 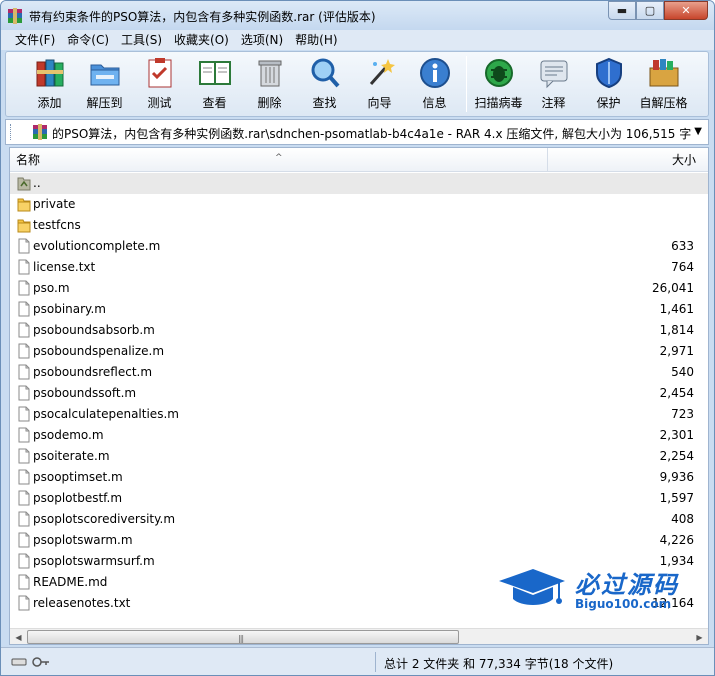 I want to click on file-size: 26,041, so click(x=673, y=288).